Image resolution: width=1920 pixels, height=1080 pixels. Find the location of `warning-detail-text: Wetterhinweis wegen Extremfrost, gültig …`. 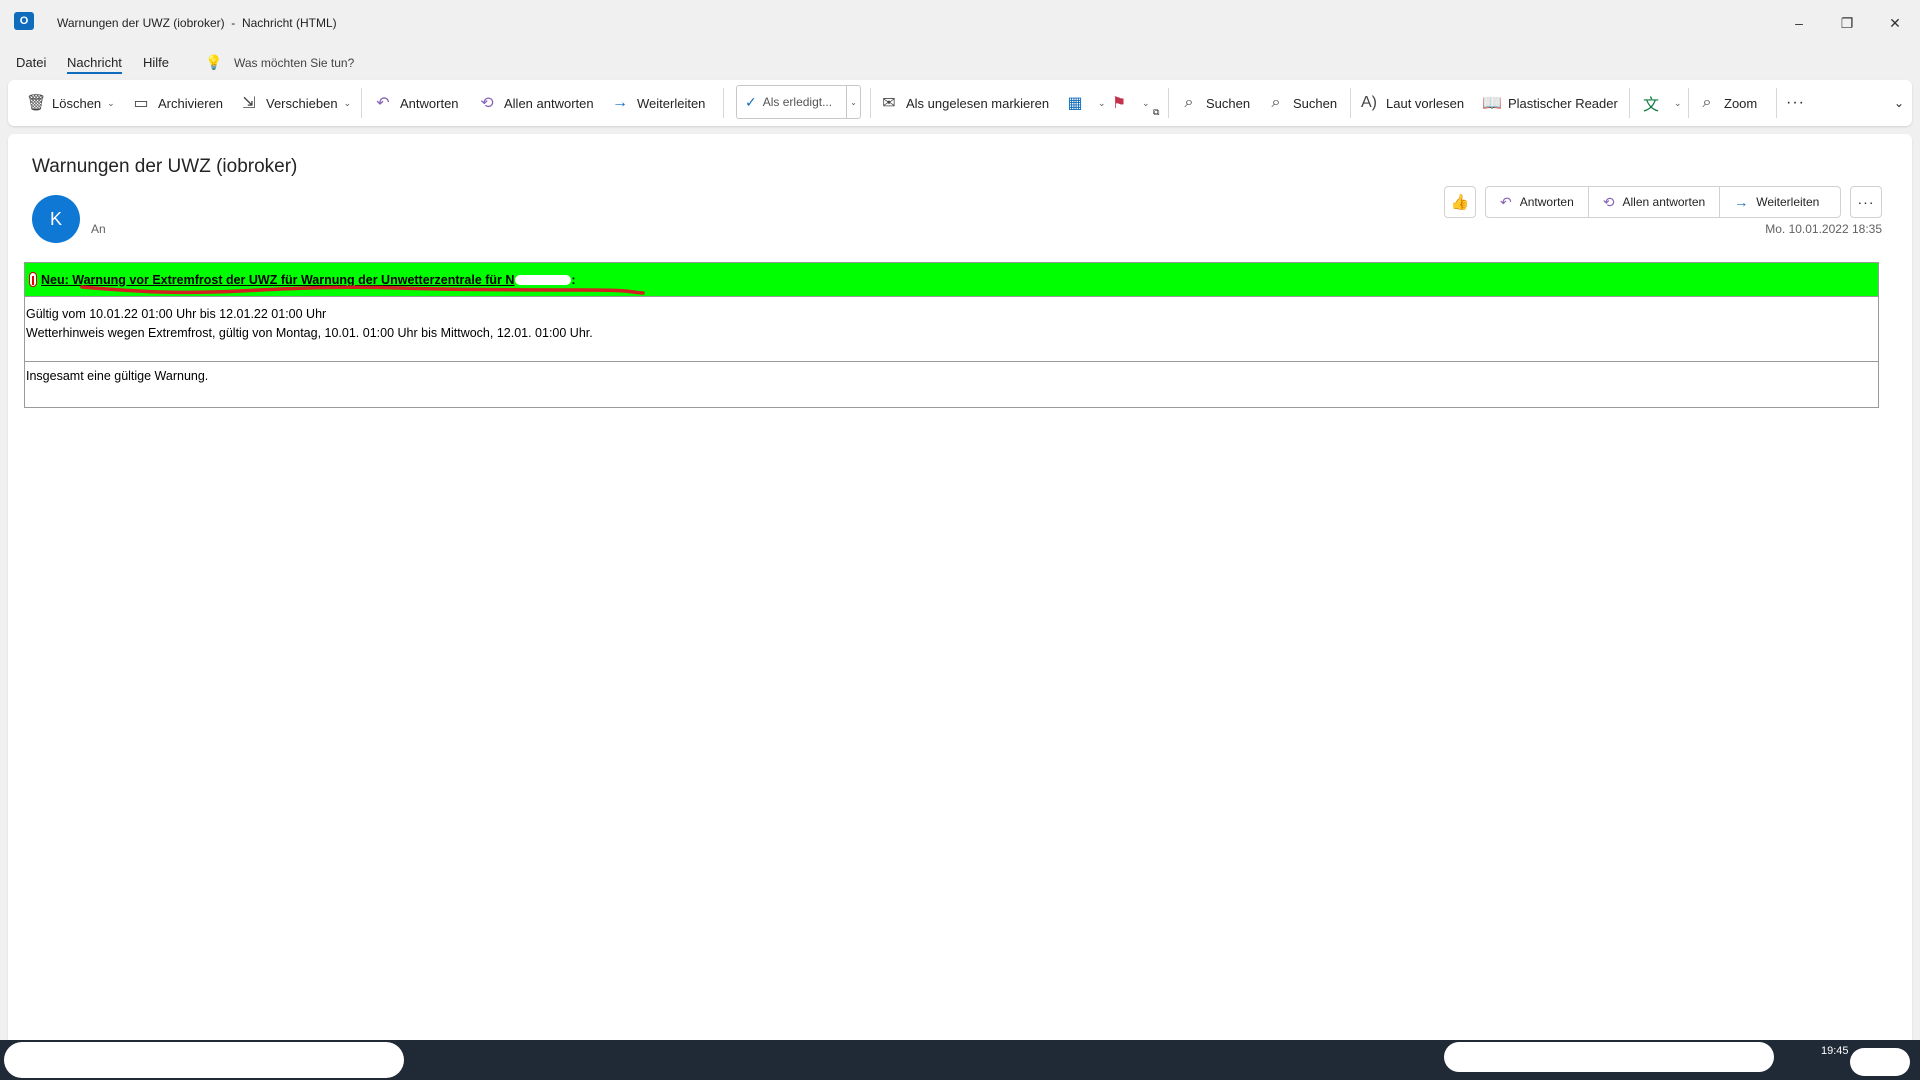

warning-detail-text: Wetterhinweis wegen Extremfrost, gültig … is located at coordinates (309, 333).